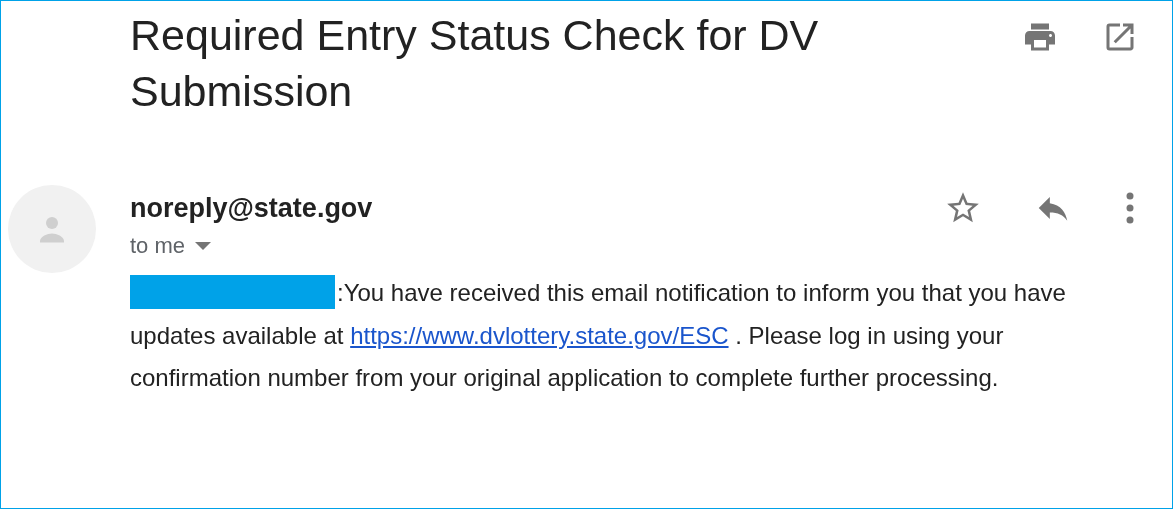 Image resolution: width=1173 pixels, height=509 pixels. What do you see at coordinates (251, 208) in the screenshot?
I see `sender-address: noreply@state.gov` at bounding box center [251, 208].